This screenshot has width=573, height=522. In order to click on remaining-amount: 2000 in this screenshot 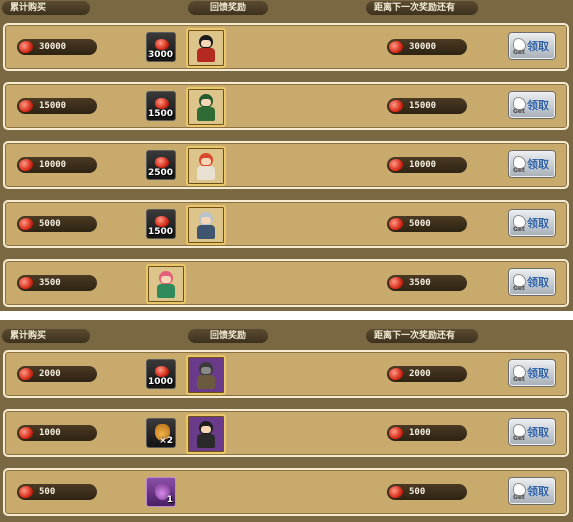, I will do `click(427, 374)`.